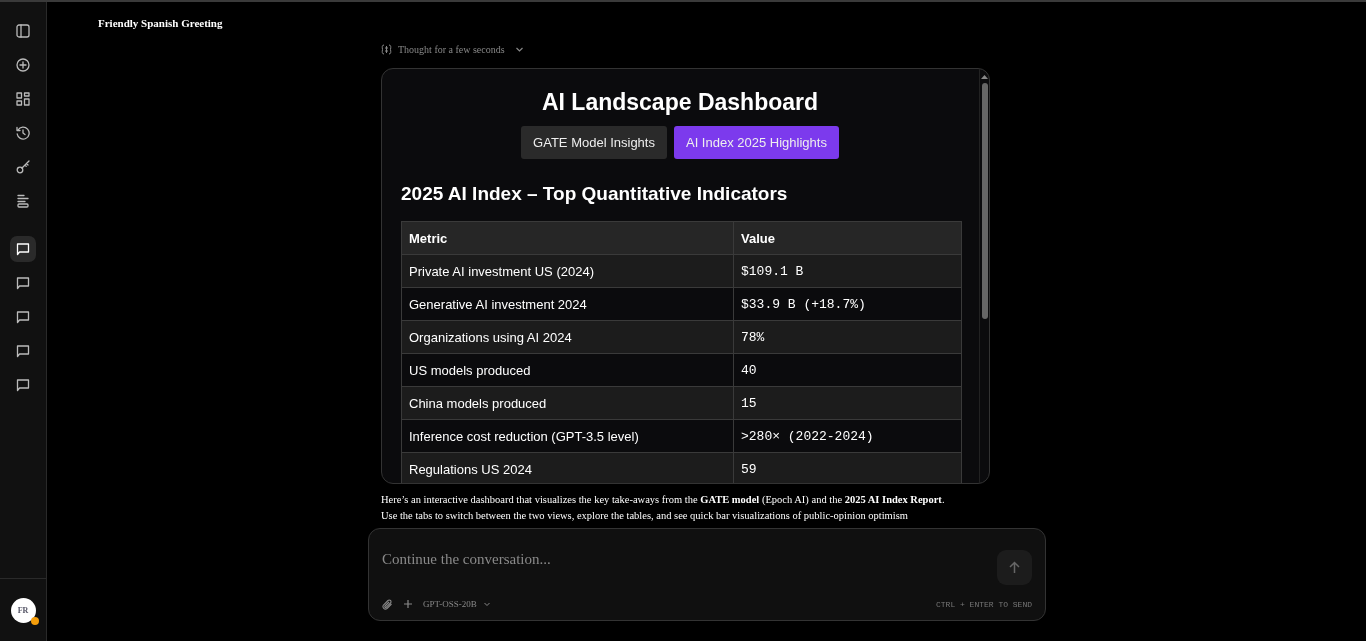  What do you see at coordinates (486, 604) in the screenshot?
I see `chevron-down-icon` at bounding box center [486, 604].